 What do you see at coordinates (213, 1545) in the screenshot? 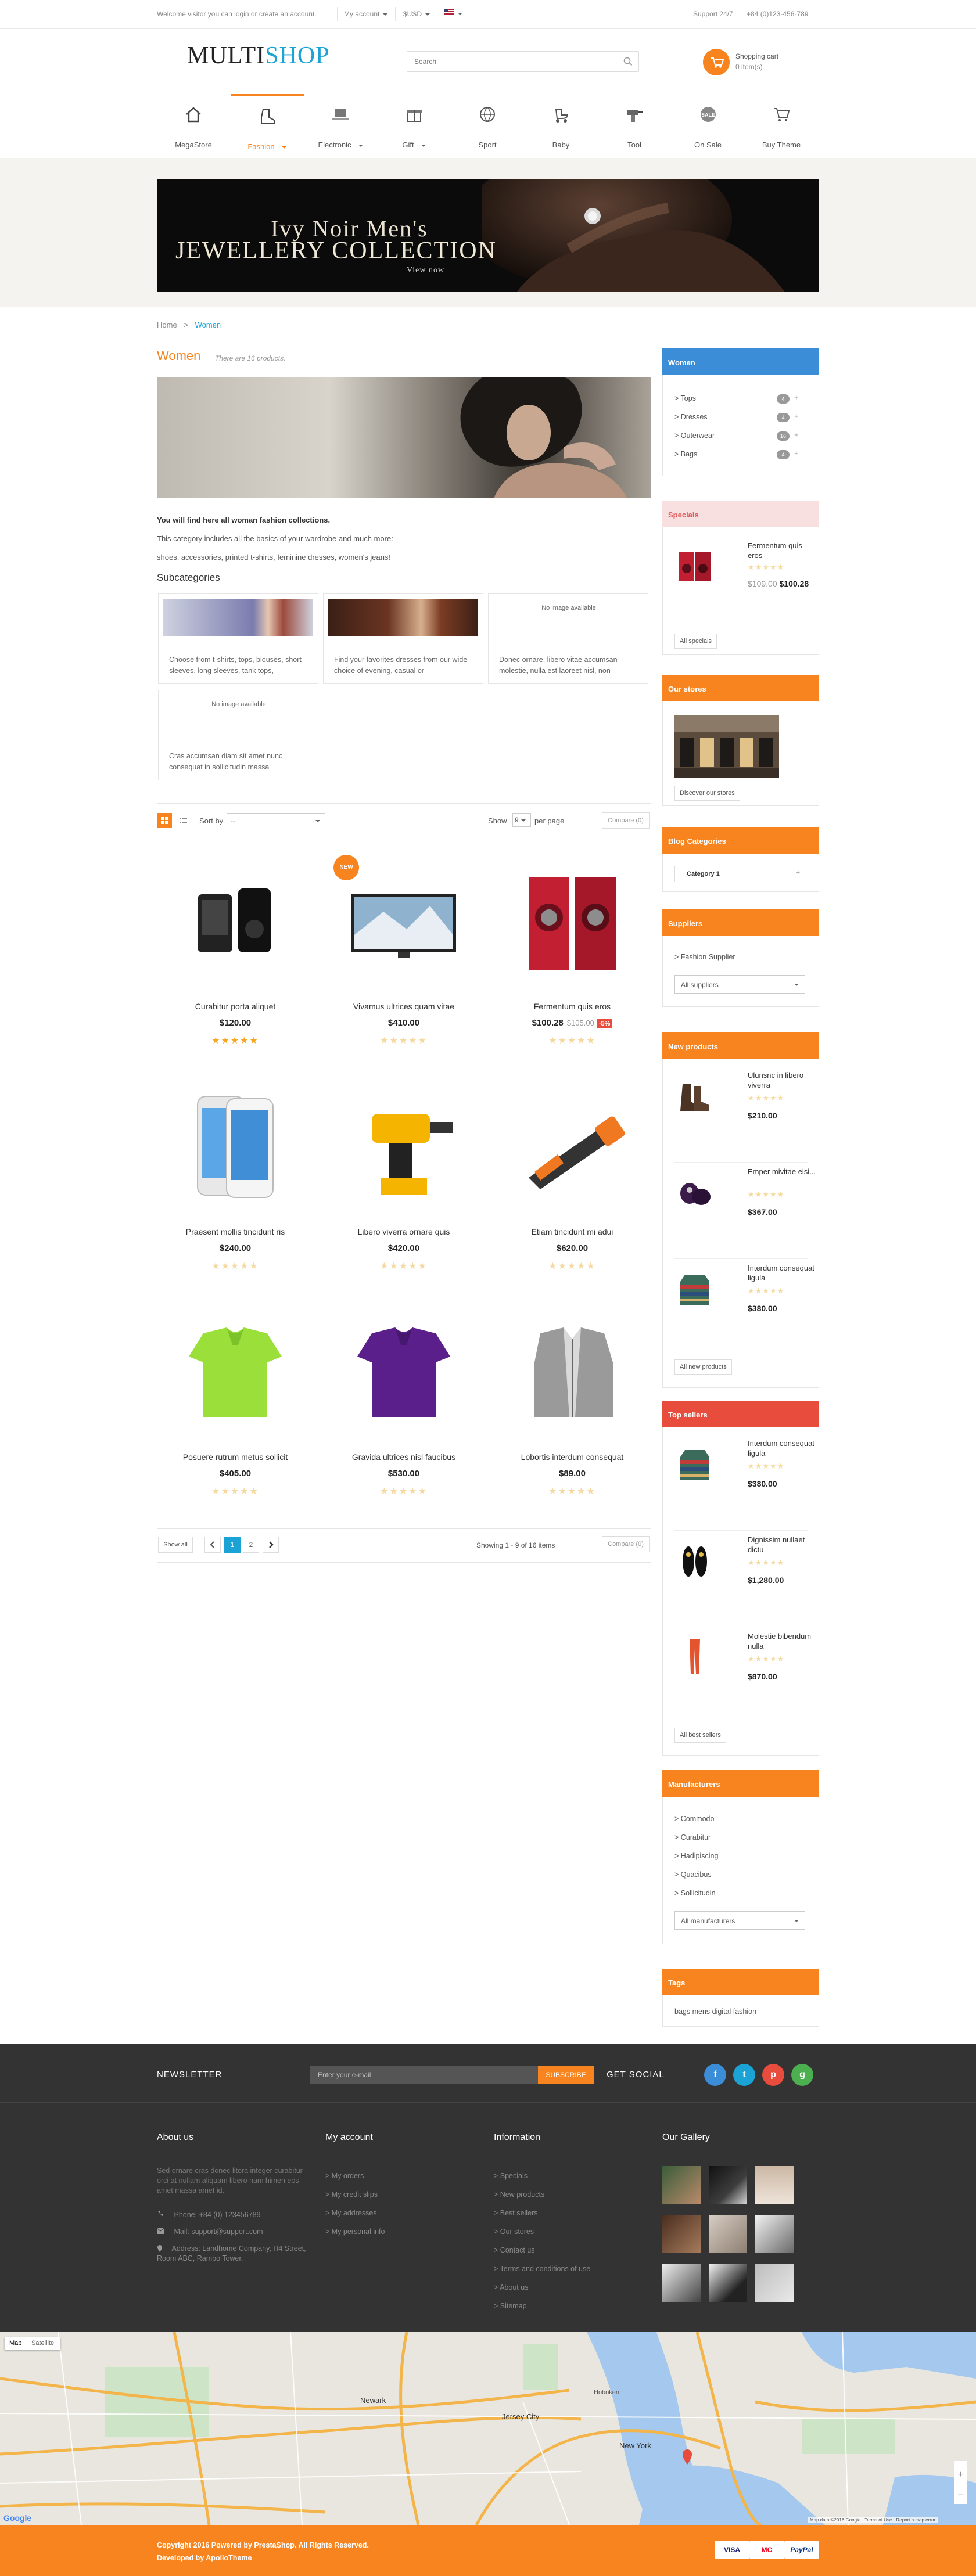
I see `prev-page-button` at bounding box center [213, 1545].